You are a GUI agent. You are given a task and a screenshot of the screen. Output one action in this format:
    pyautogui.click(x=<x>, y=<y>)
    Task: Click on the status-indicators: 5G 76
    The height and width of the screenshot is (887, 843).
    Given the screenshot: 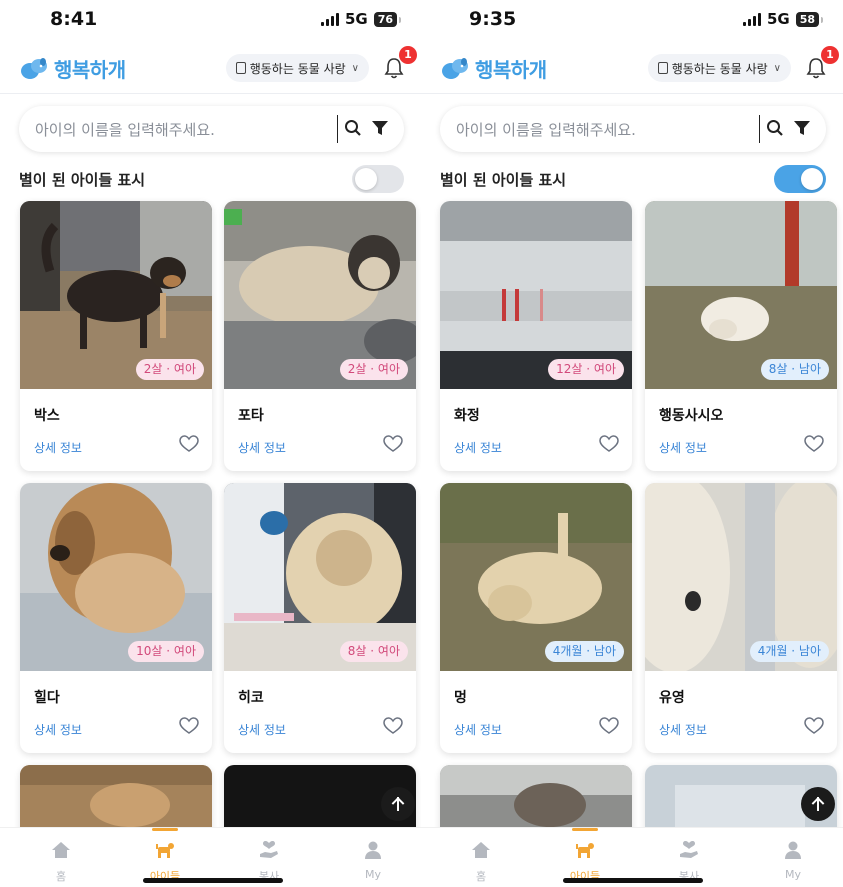 What is the action you would take?
    pyautogui.click(x=361, y=19)
    